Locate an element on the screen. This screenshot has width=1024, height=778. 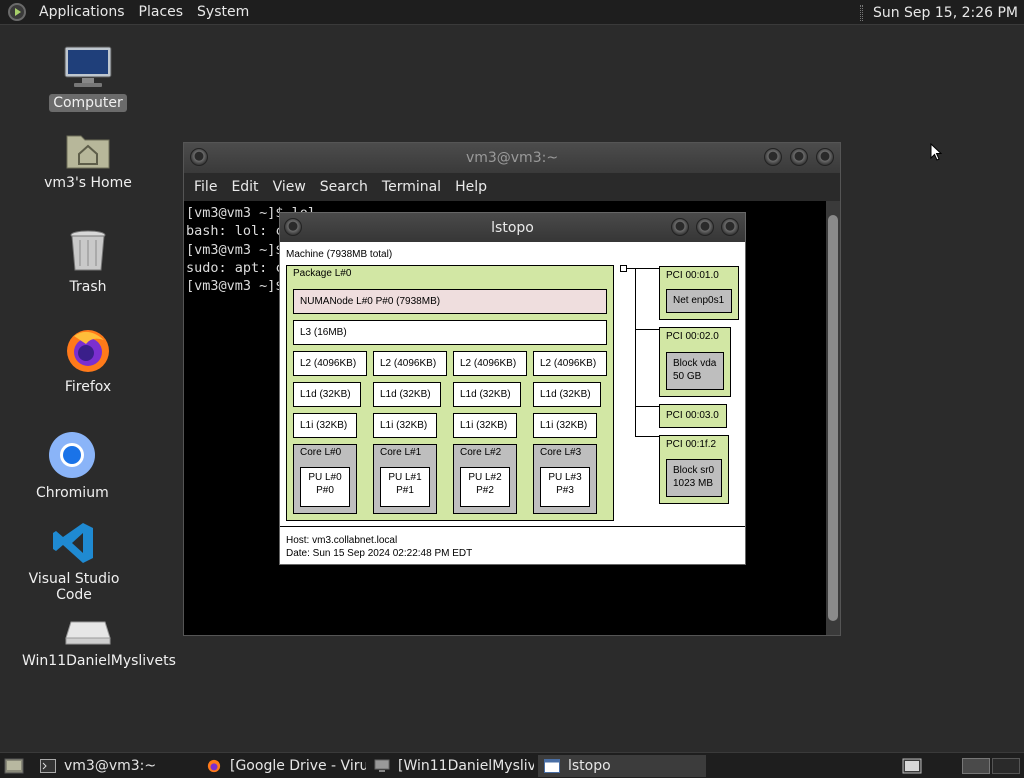
pu-p-label: P#1 is located at coordinates (405, 490).